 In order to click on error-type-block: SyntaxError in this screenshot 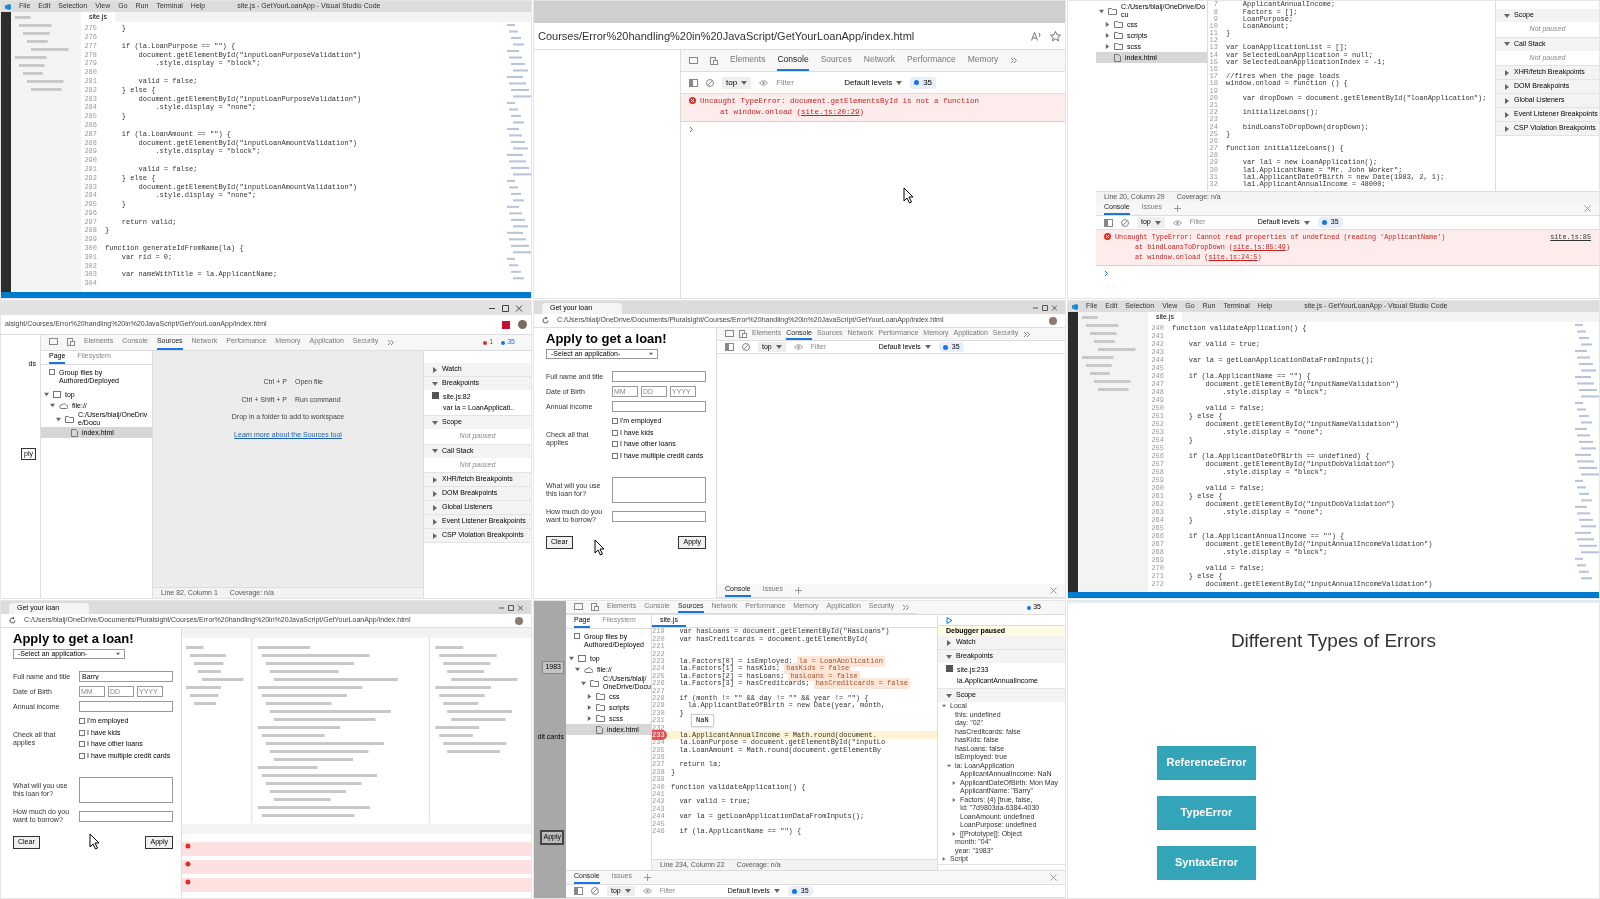, I will do `click(1206, 862)`.